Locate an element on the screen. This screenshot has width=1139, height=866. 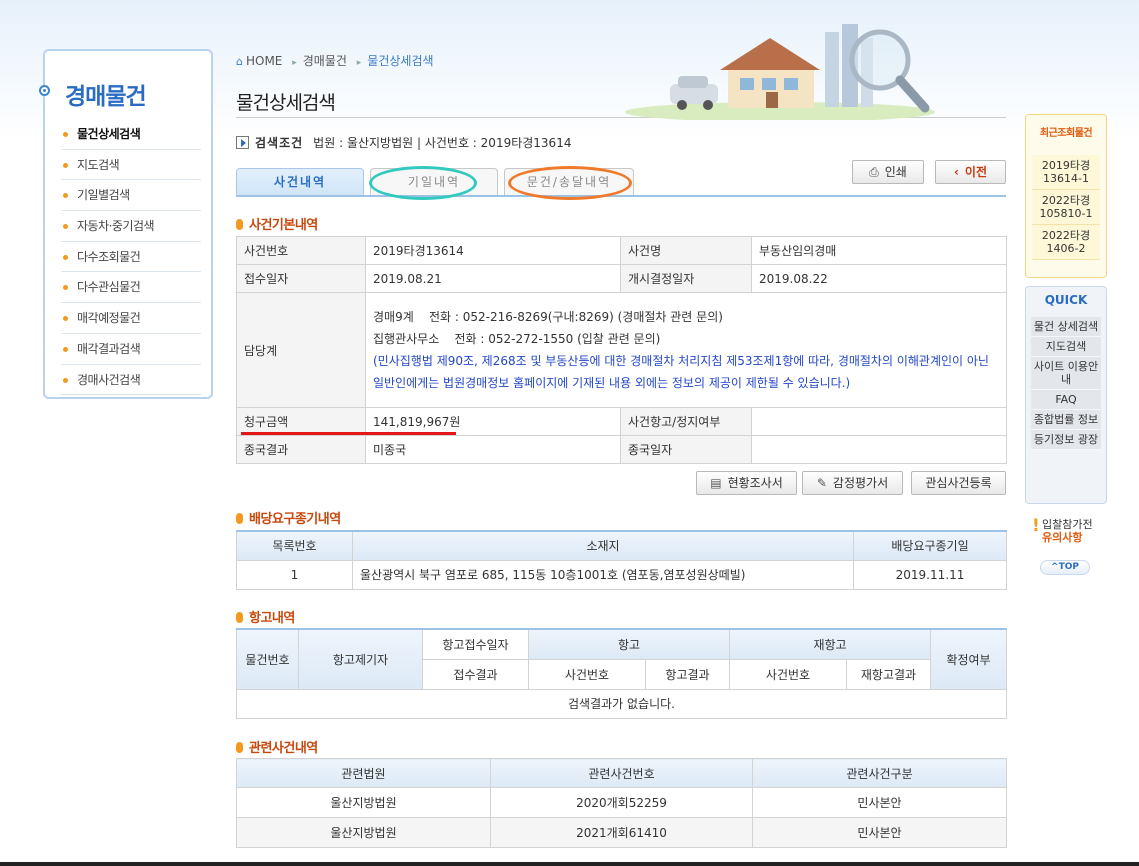
nav-item-detail-search: 물건상세검색 is located at coordinates (131, 134).